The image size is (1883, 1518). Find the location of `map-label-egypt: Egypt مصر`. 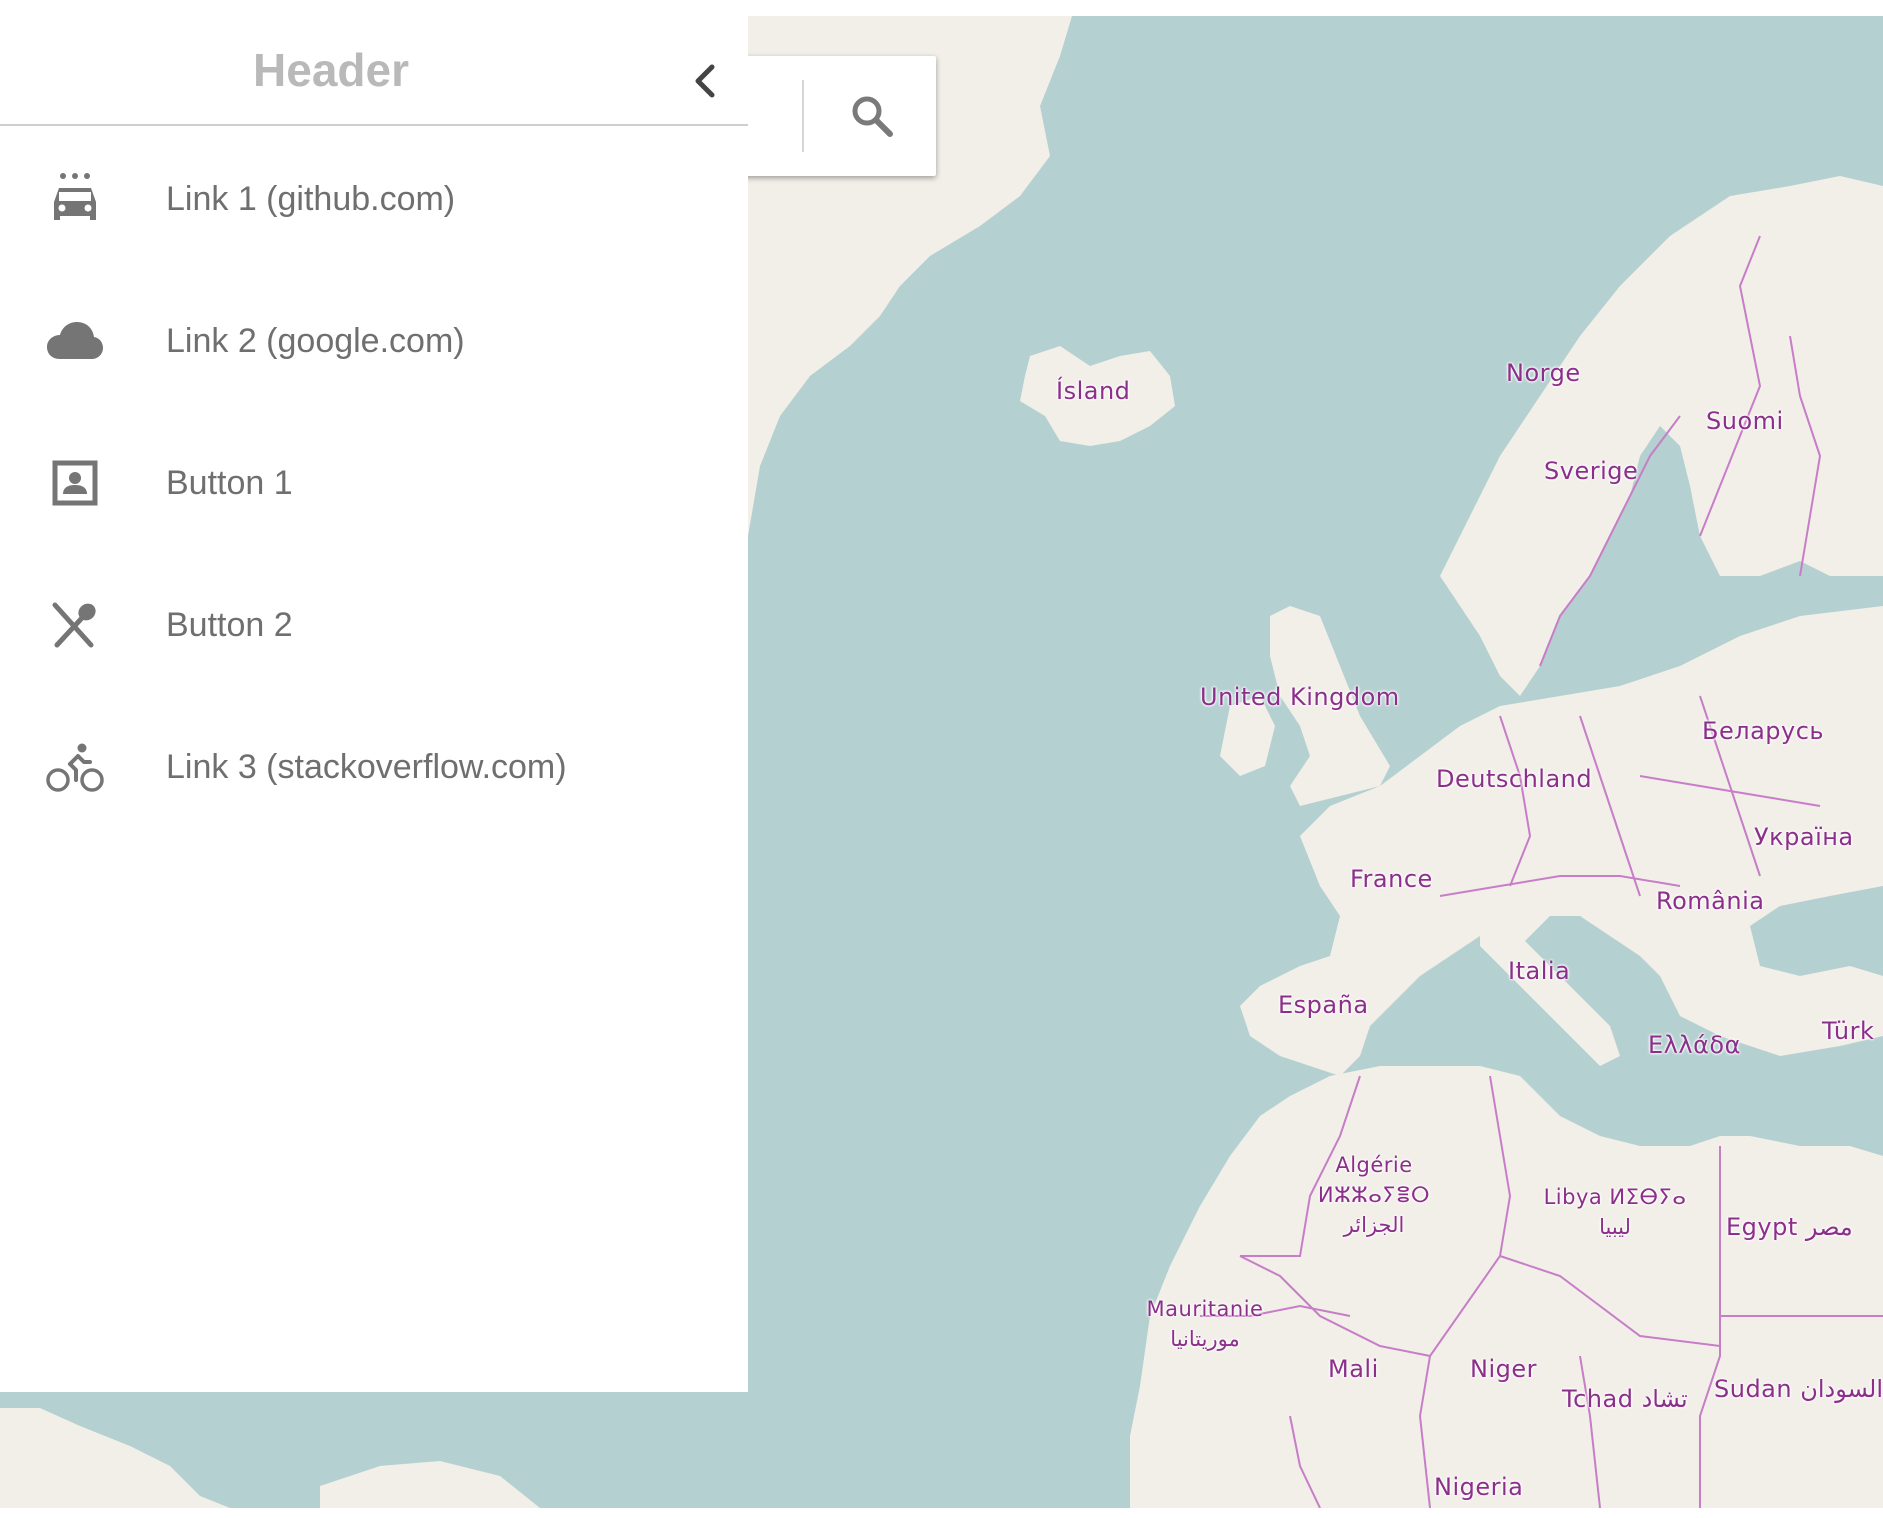

map-label-egypt: Egypt مصر is located at coordinates (1789, 1227).